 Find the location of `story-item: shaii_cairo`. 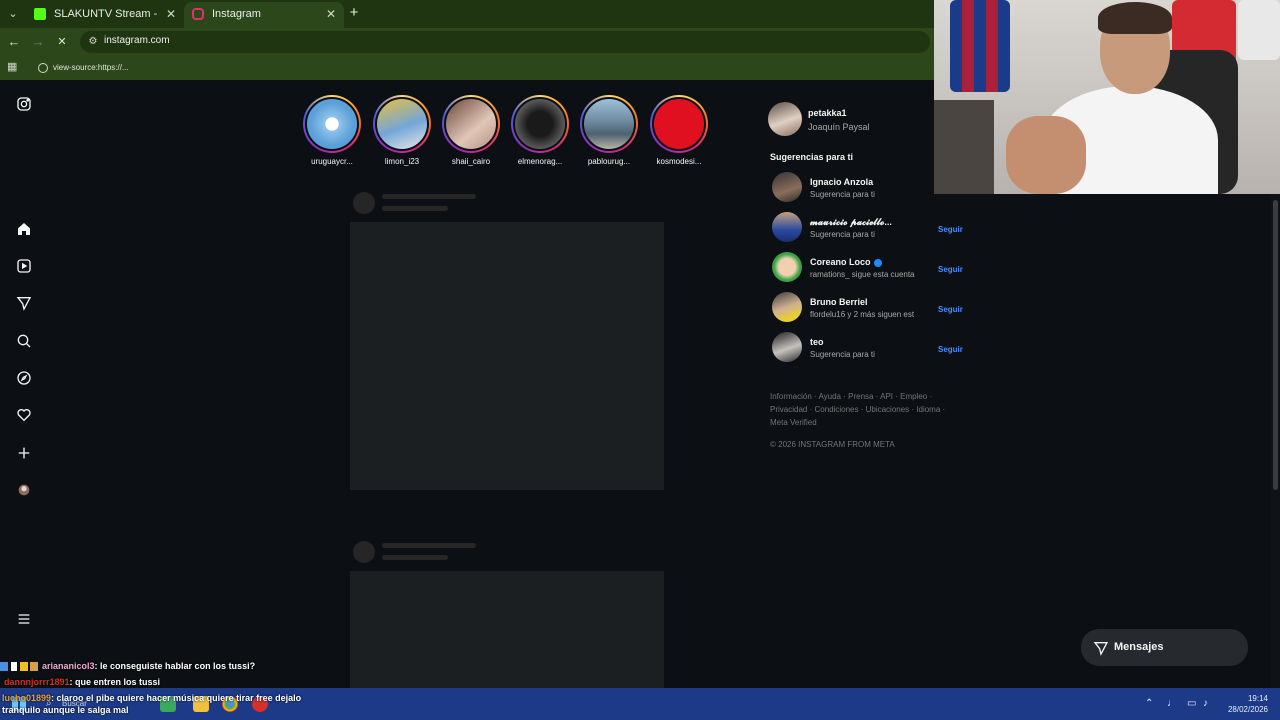

story-item: shaii_cairo is located at coordinates (471, 130).